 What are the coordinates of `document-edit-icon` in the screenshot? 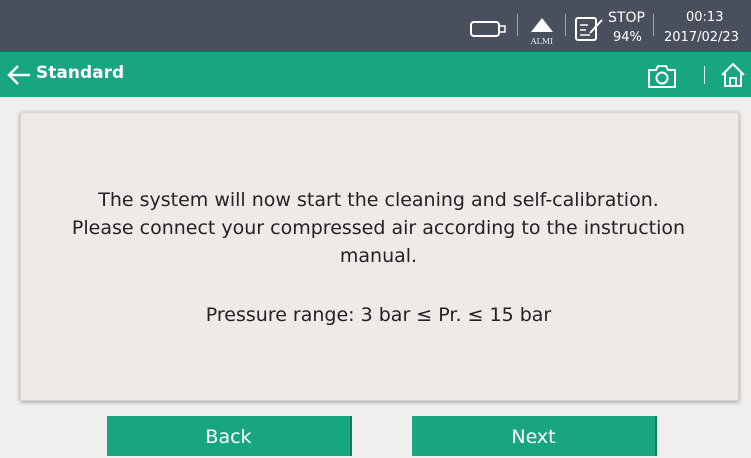 It's located at (589, 29).